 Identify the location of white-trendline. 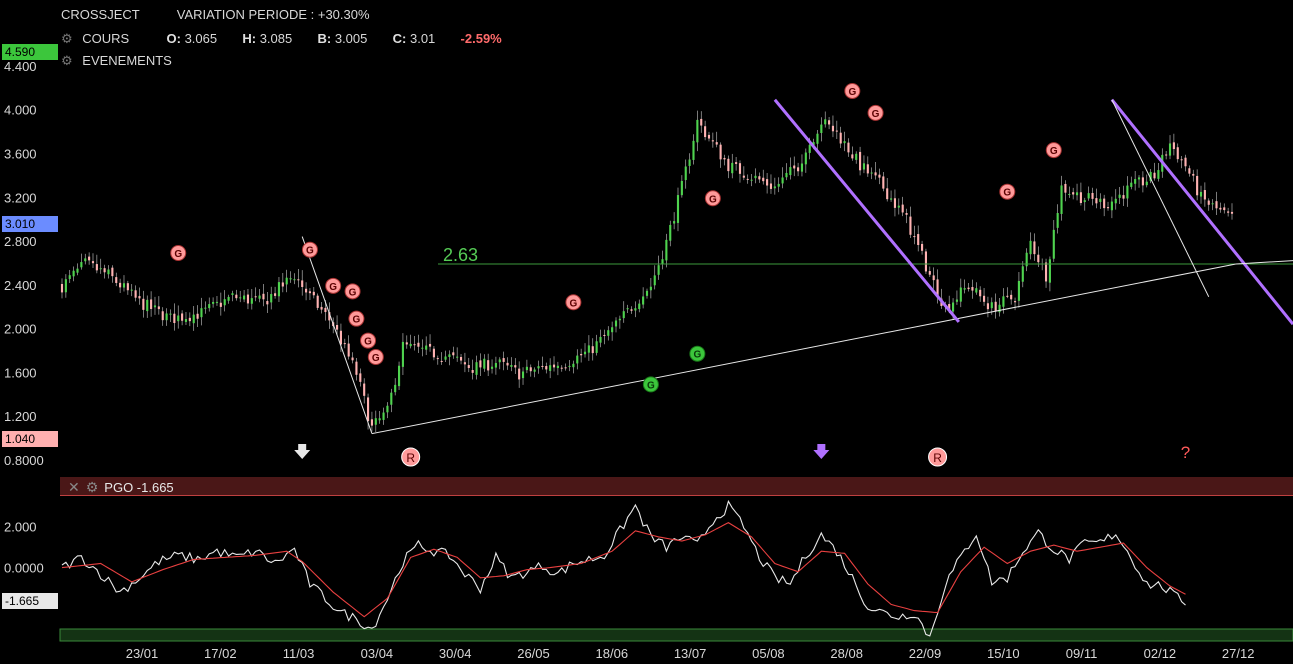
(337, 335).